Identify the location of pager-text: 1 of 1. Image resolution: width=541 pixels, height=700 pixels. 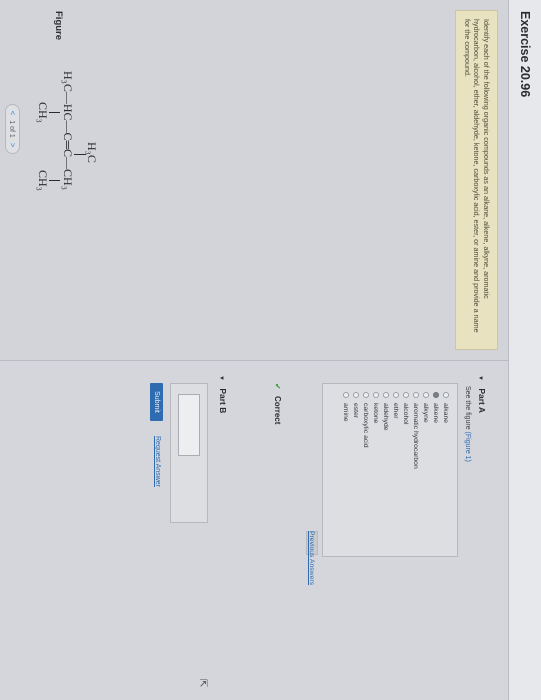
(11, 129).